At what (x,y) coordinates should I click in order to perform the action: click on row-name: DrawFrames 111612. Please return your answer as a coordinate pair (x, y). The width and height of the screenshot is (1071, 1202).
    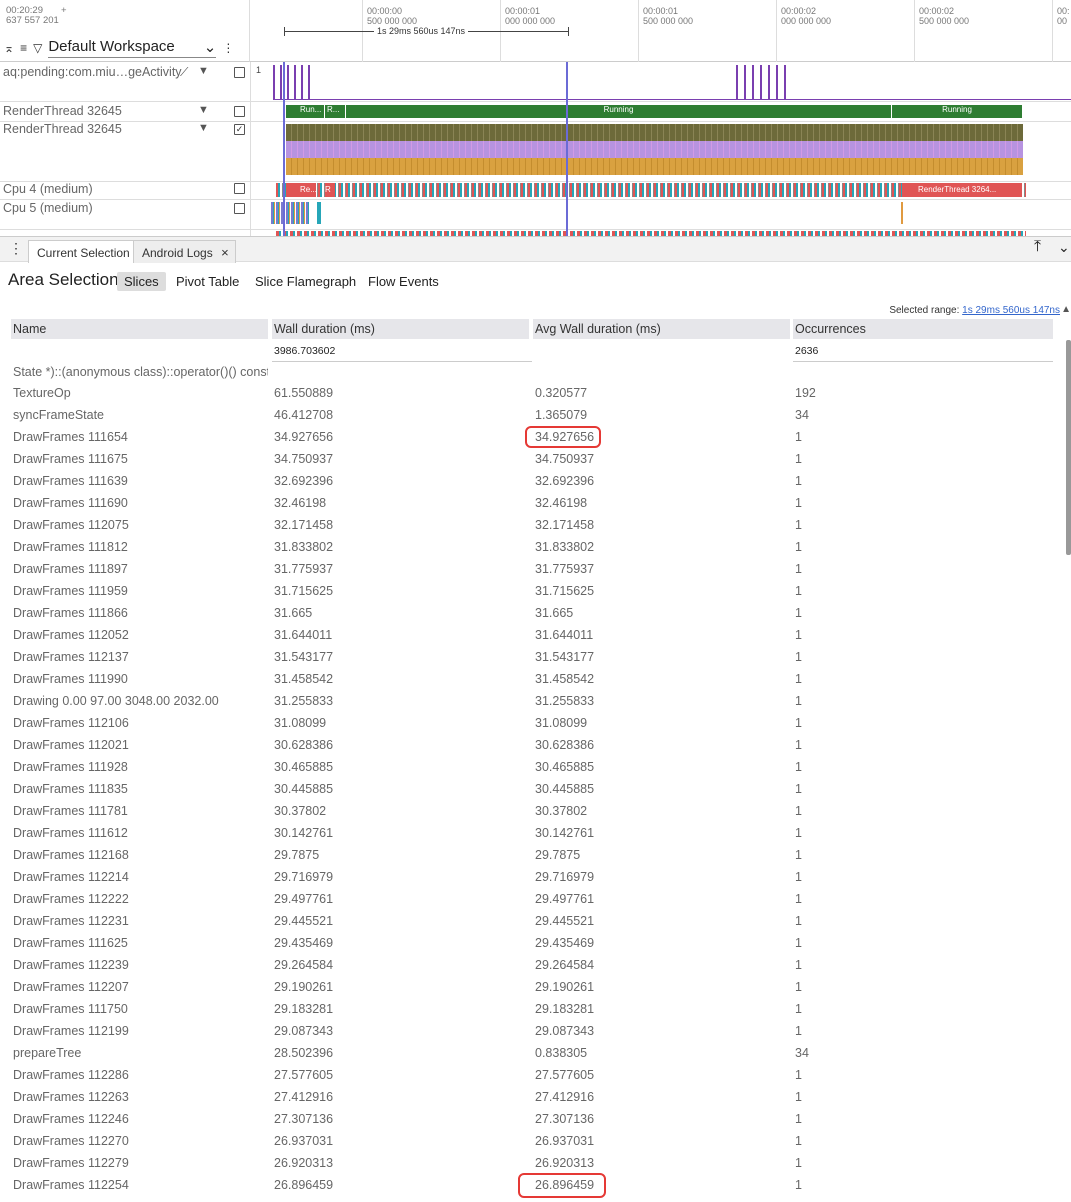
    Looking at the image, I should click on (70, 833).